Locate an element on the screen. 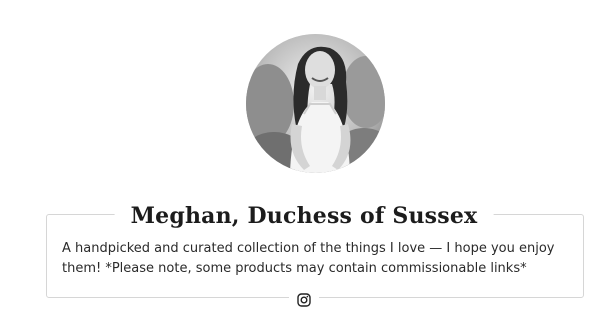  instagram-icon is located at coordinates (304, 300).